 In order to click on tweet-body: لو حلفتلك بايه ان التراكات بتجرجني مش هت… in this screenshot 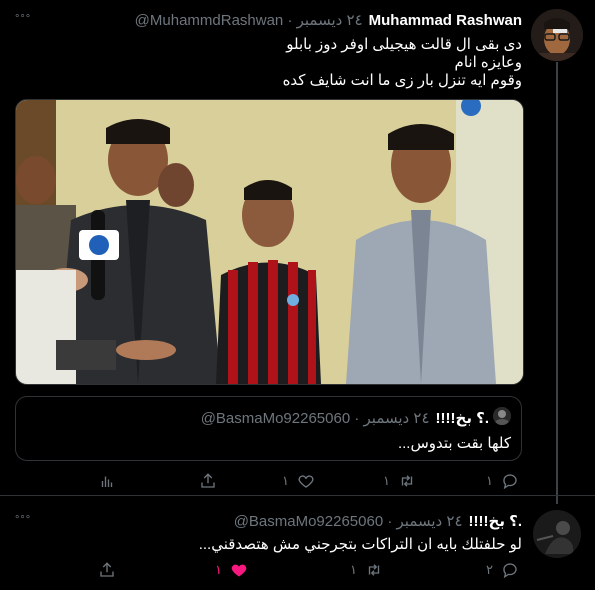, I will do `click(360, 544)`.